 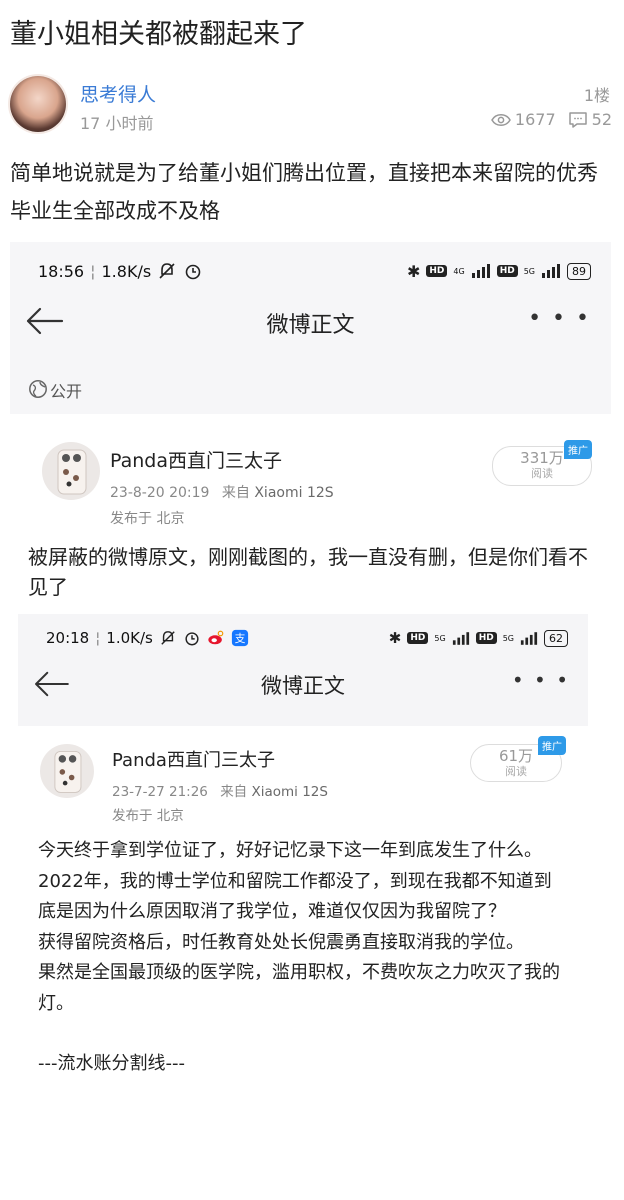 I want to click on paragraph: 今天终于拿到学位证了，好好记忆录下这一年到底发生了什么。, so click(x=290, y=850).